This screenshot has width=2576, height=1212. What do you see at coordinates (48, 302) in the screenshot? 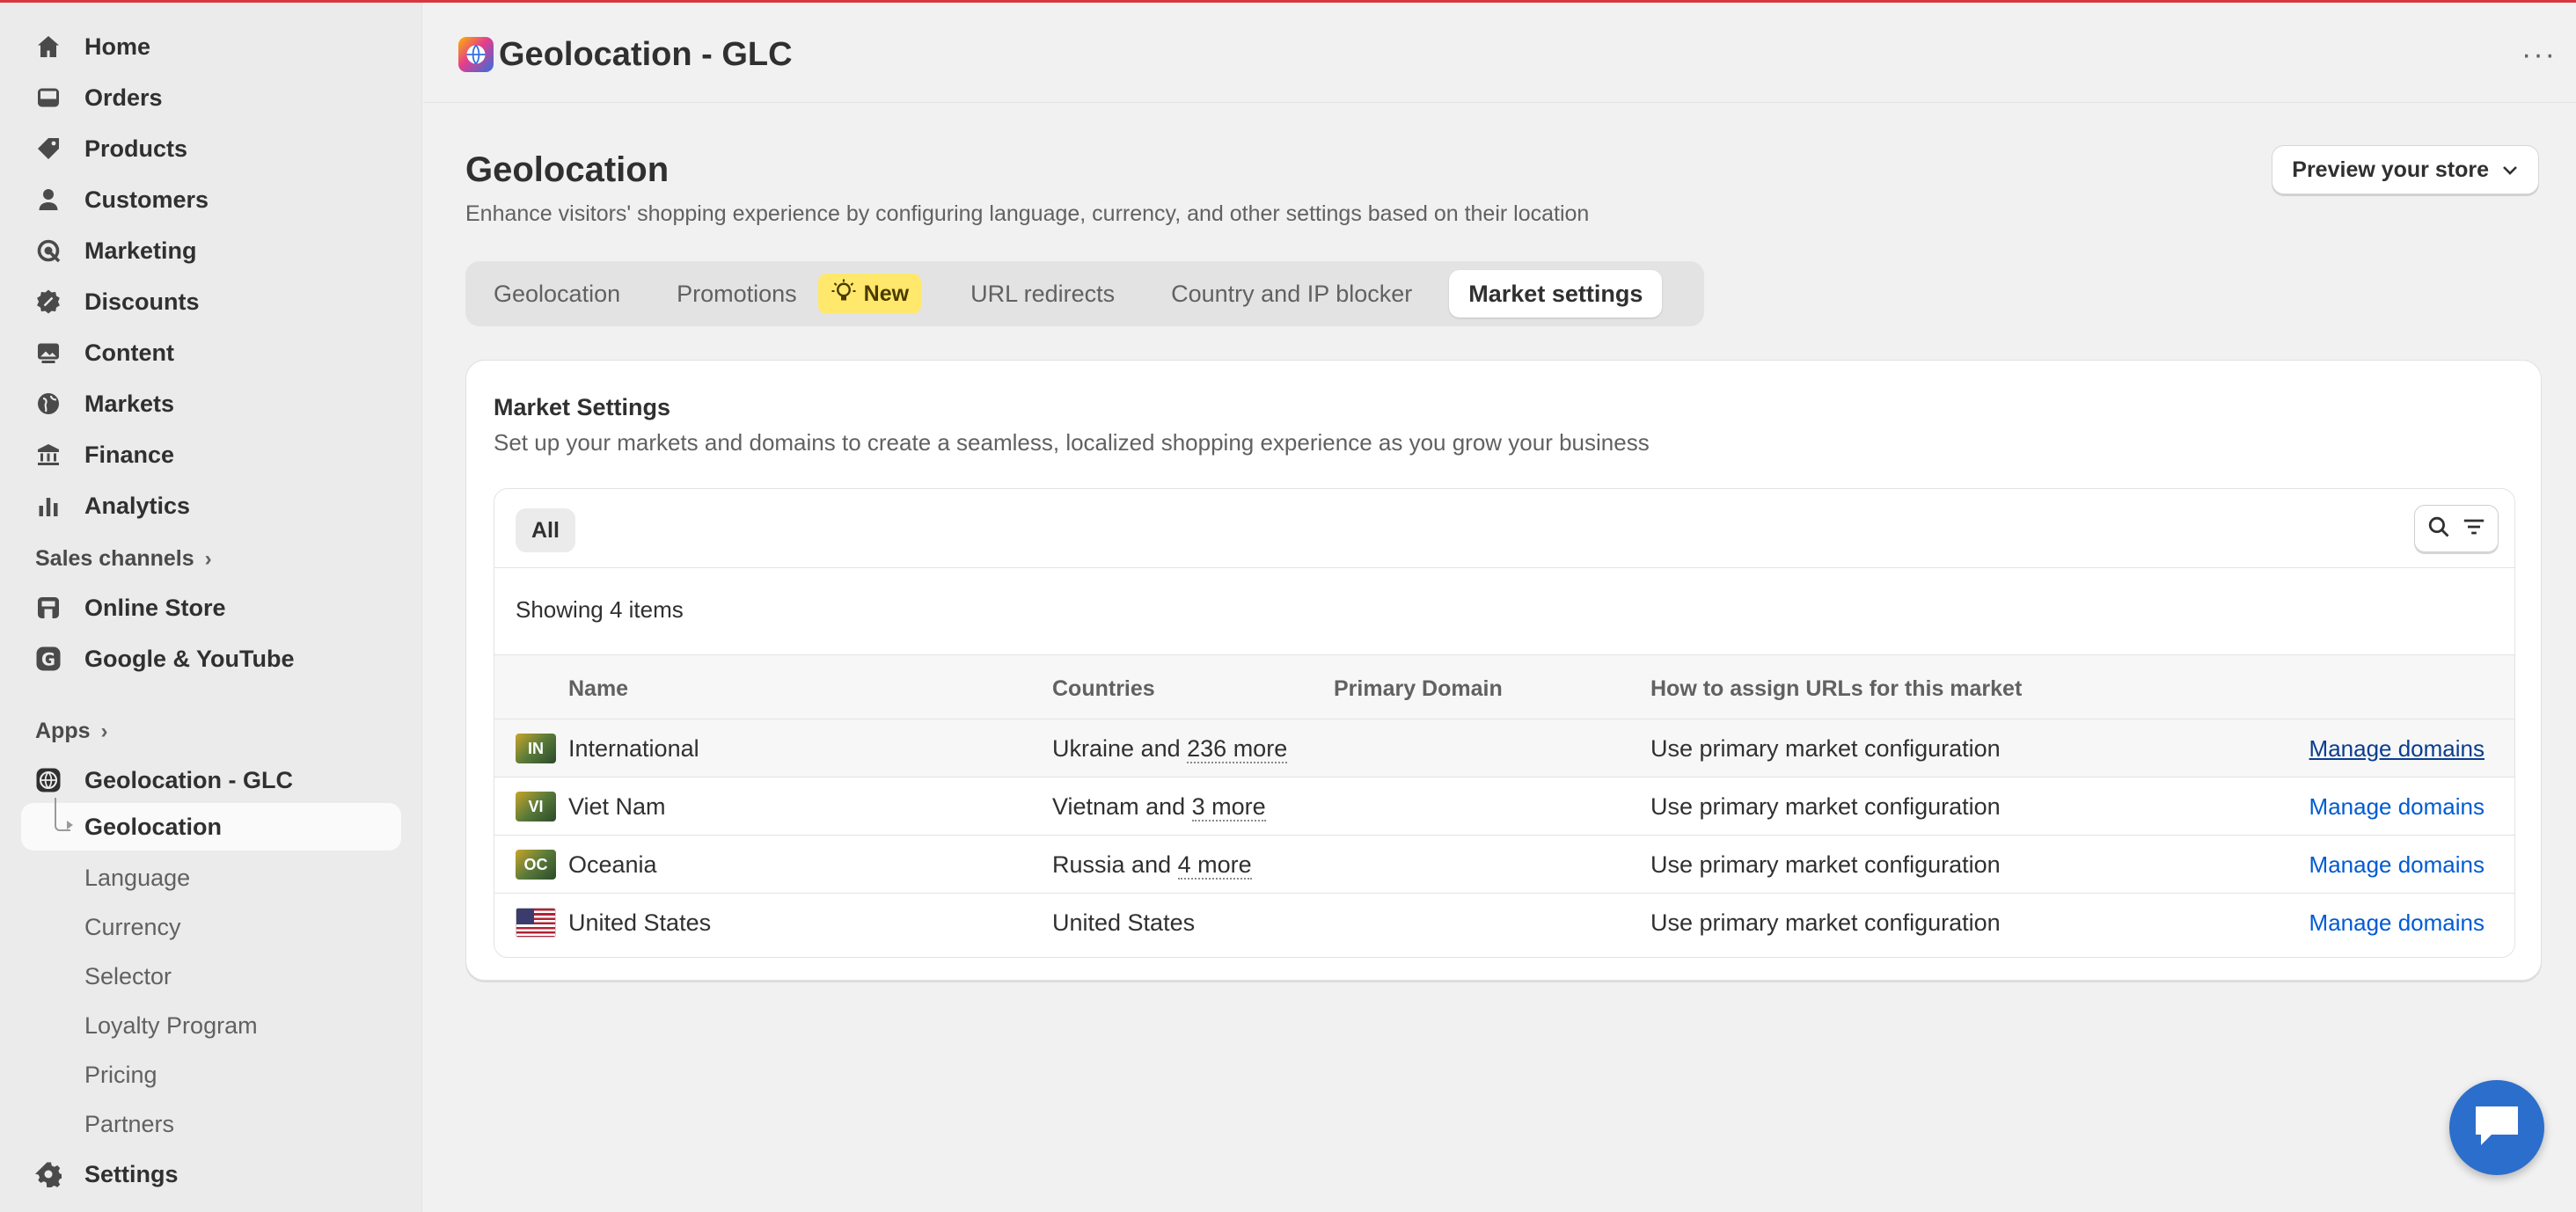
I see `discount-icon` at bounding box center [48, 302].